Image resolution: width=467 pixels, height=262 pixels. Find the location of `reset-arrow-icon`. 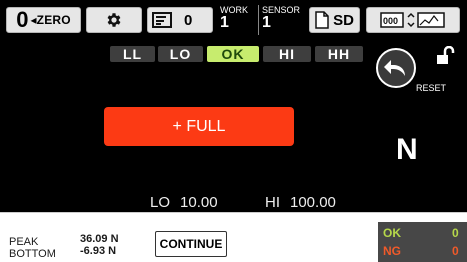

reset-arrow-icon is located at coordinates (394, 68).